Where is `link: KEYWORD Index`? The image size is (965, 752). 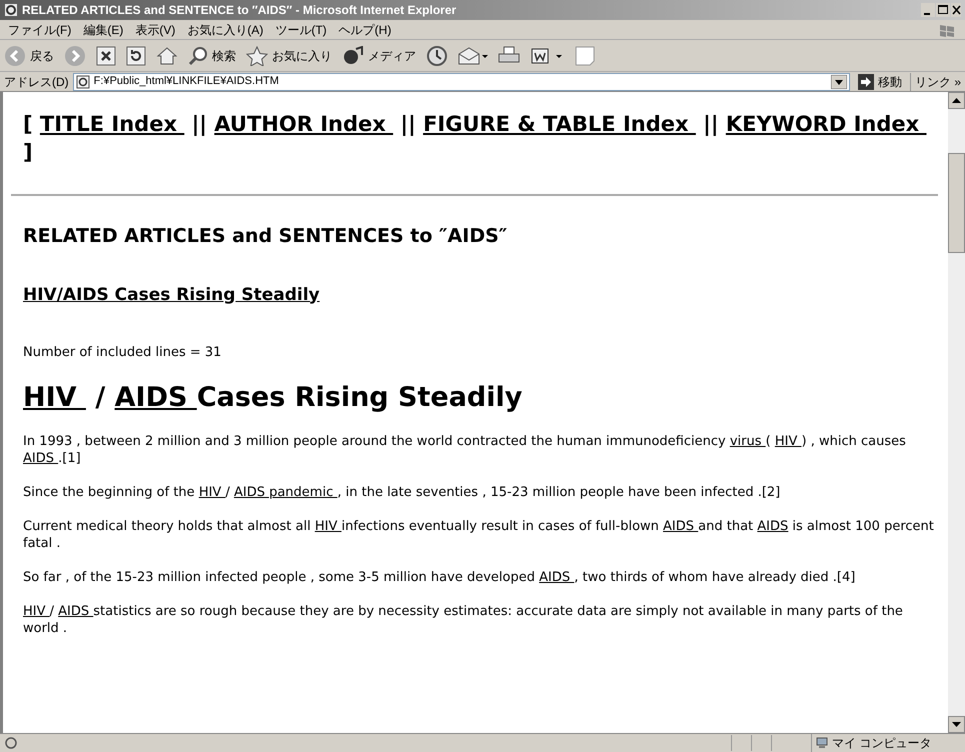 link: KEYWORD Index is located at coordinates (826, 124).